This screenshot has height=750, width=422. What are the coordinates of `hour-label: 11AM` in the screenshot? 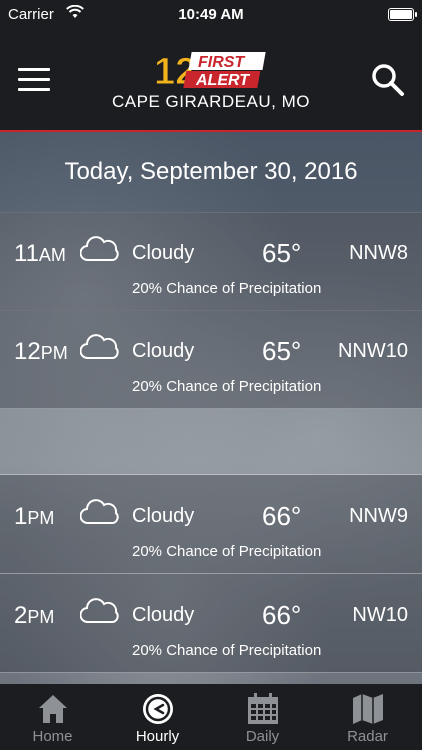 It's located at (40, 253).